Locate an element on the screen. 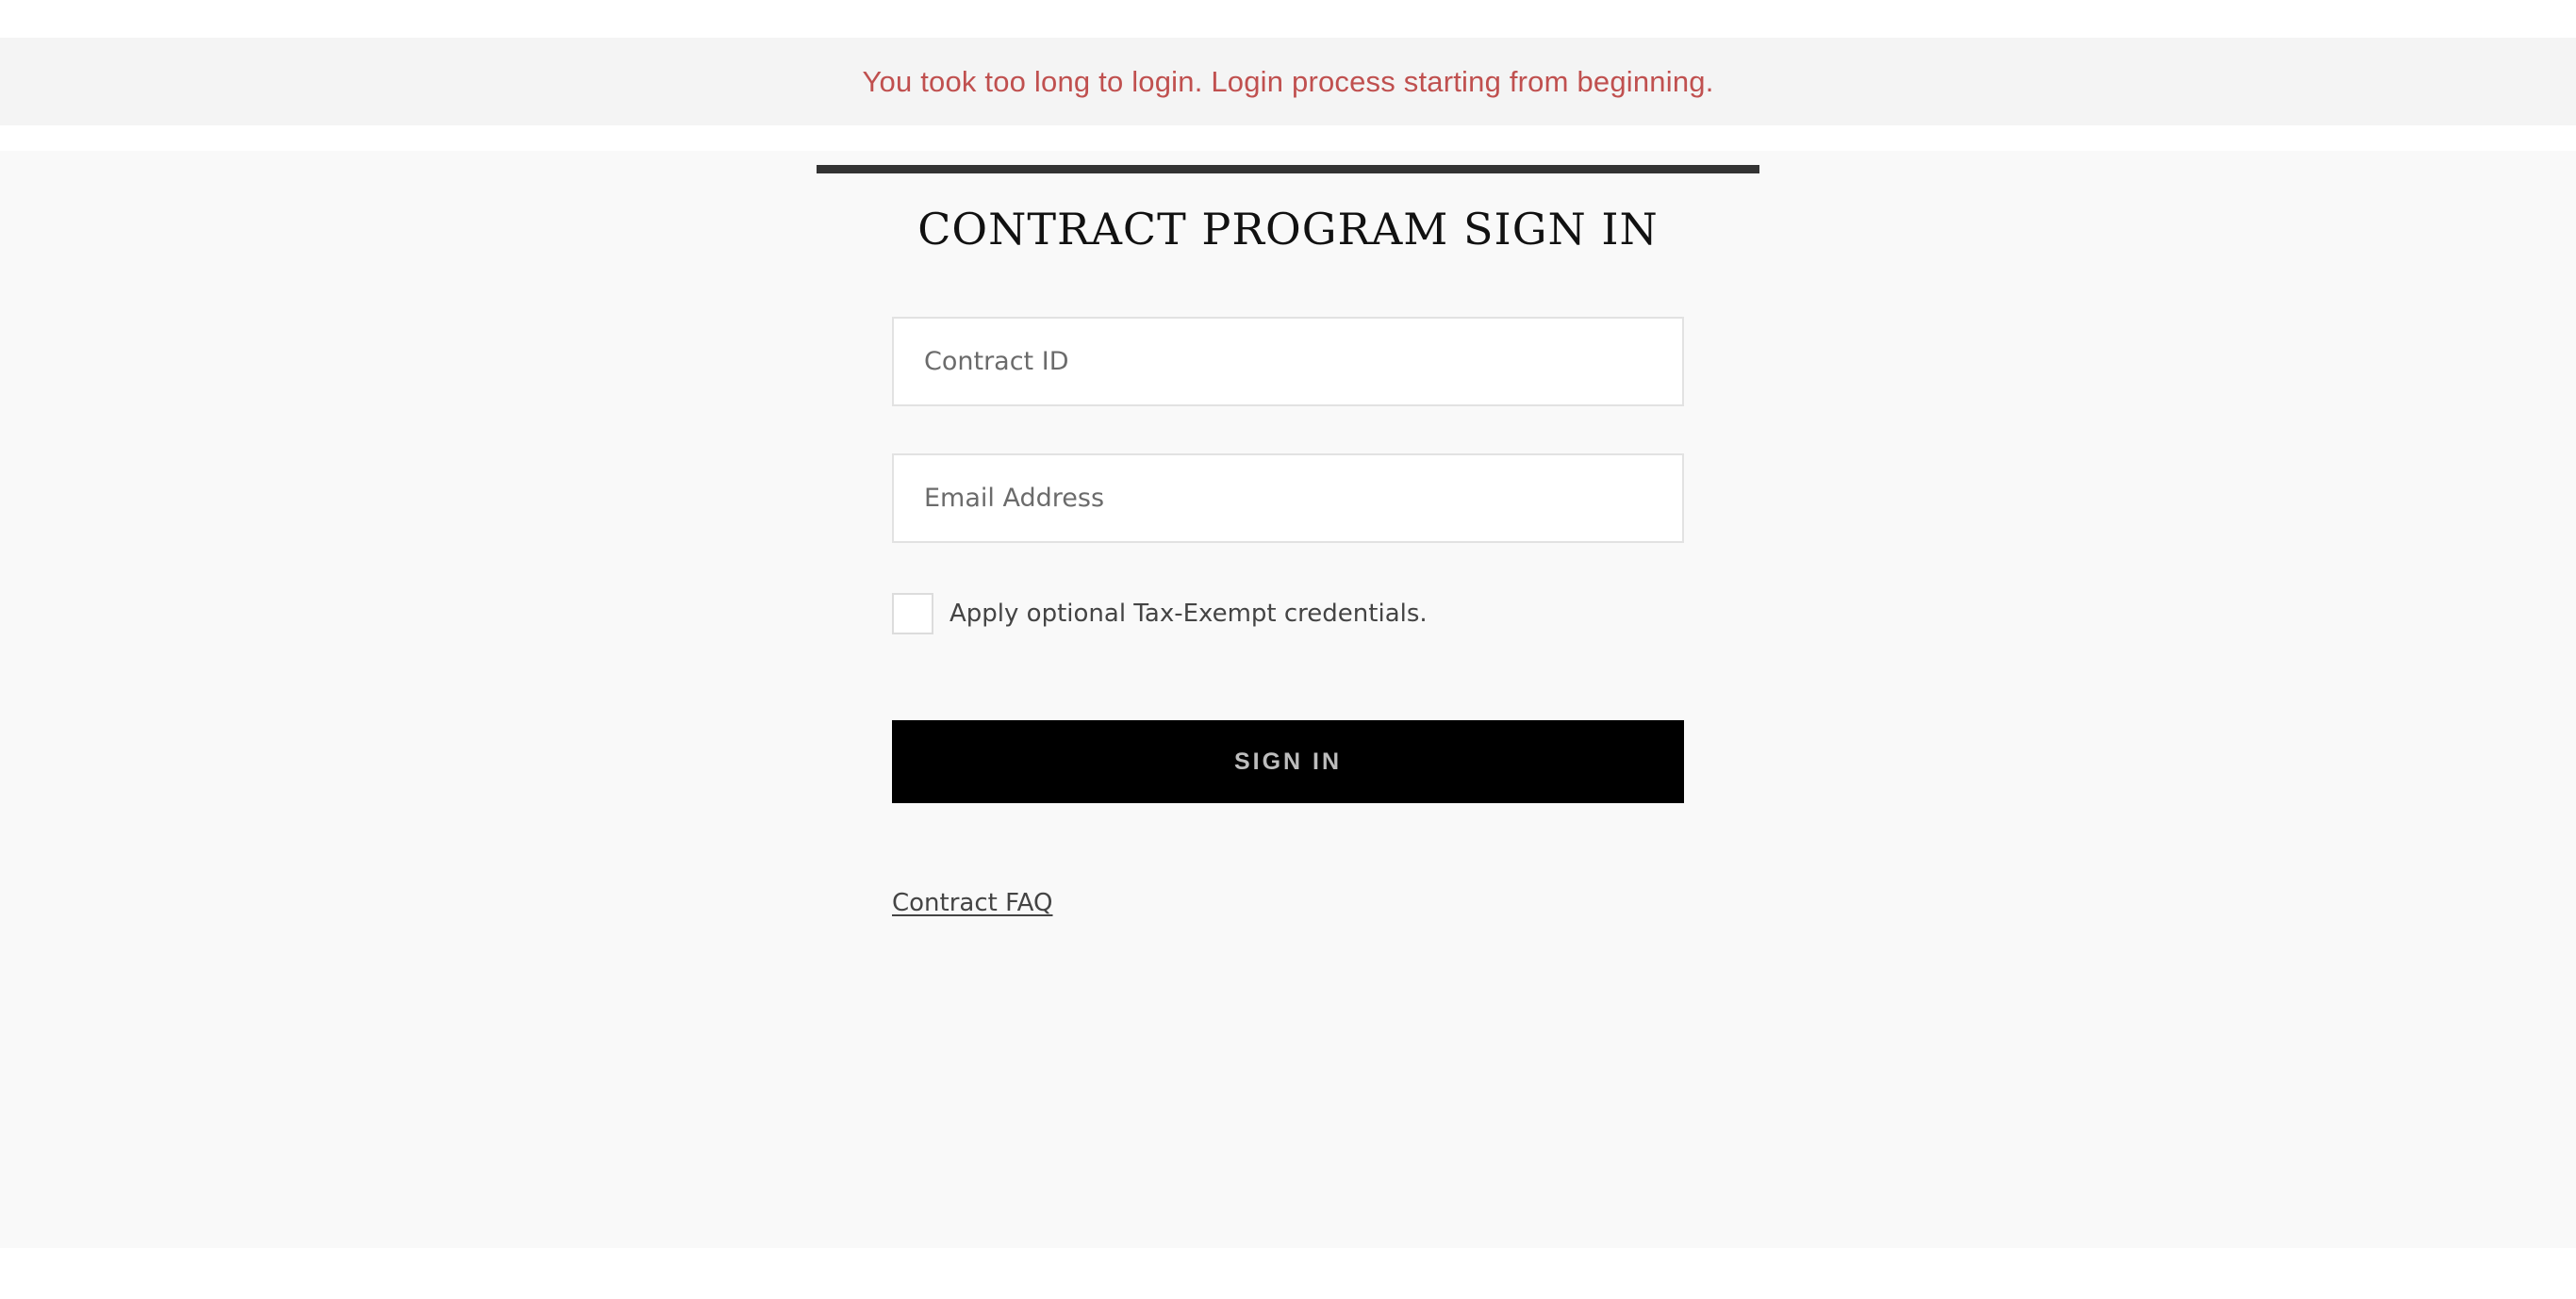  tax-exempt-checkbox is located at coordinates (912, 613).